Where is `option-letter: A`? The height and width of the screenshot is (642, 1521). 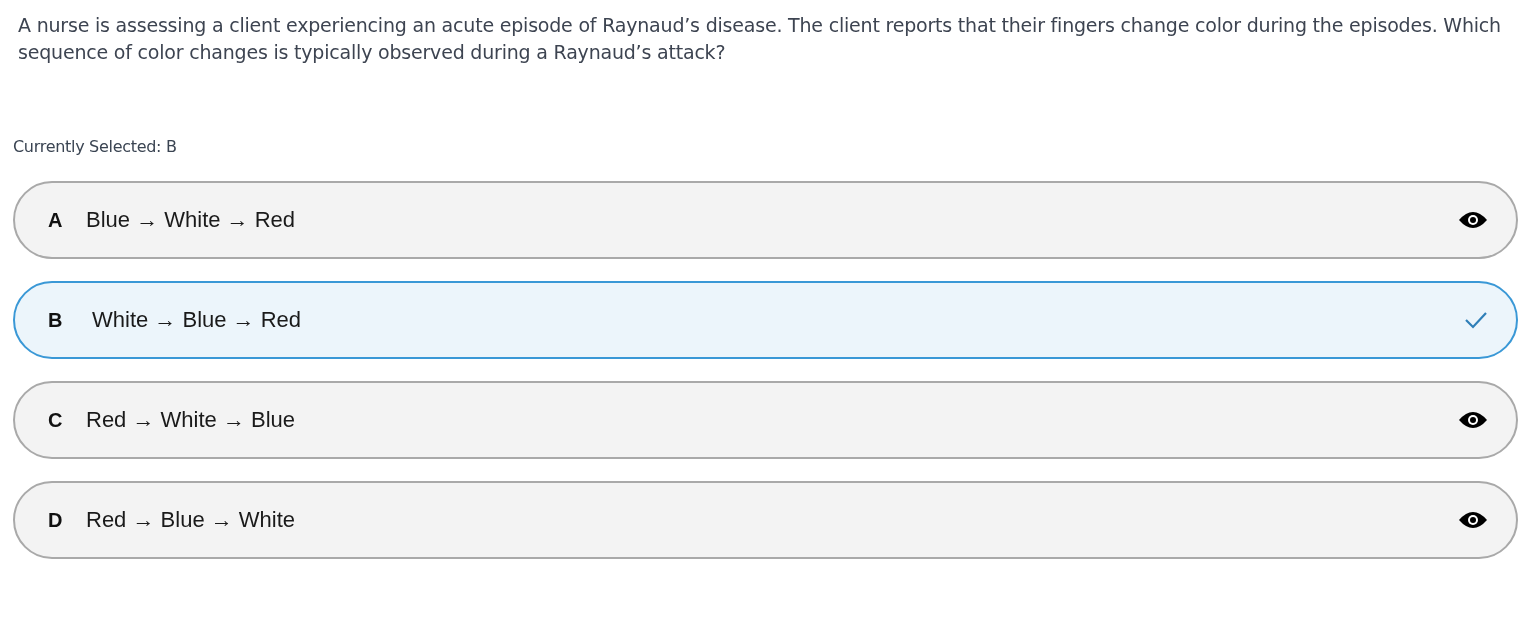
option-letter: A is located at coordinates (56, 220).